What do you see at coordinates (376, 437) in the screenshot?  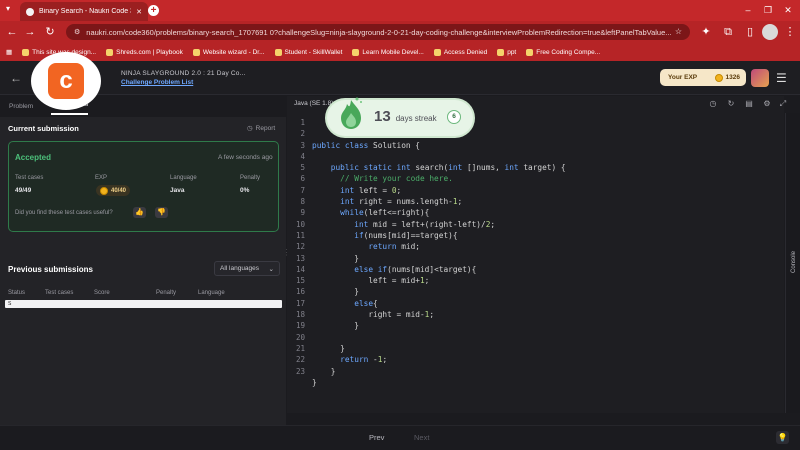 I see `prev-button: Prev` at bounding box center [376, 437].